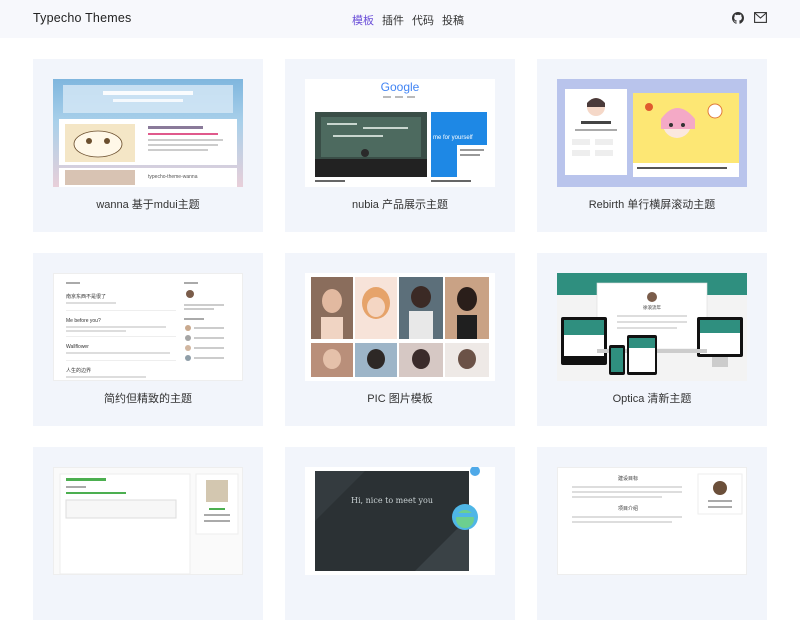 The image size is (800, 620). What do you see at coordinates (148, 327) in the screenshot?
I see `theme-thumbnail: 南京东西不是很了 Me before you? Wallflower 人生的边界` at bounding box center [148, 327].